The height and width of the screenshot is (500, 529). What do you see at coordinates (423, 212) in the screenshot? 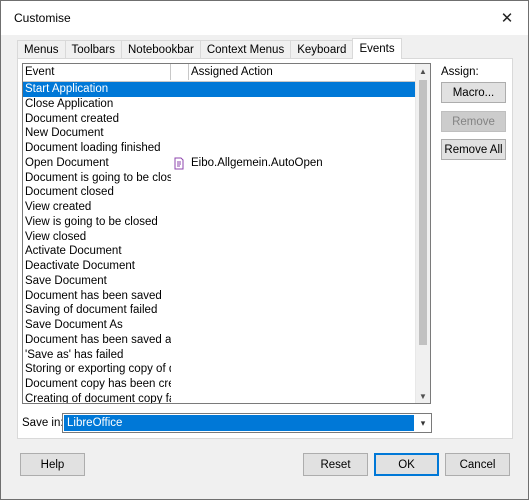
I see `scroll-thumb` at bounding box center [423, 212].